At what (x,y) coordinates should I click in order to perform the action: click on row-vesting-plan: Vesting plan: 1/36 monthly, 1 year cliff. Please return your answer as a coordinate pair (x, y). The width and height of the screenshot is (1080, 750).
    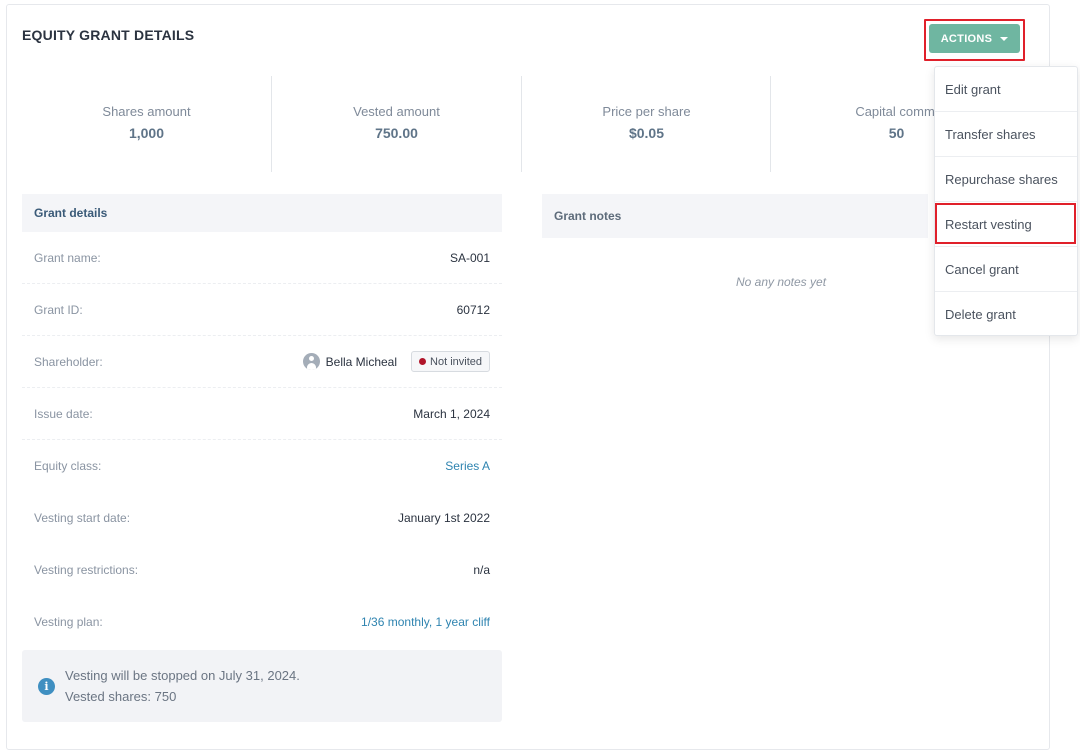
    Looking at the image, I should click on (262, 622).